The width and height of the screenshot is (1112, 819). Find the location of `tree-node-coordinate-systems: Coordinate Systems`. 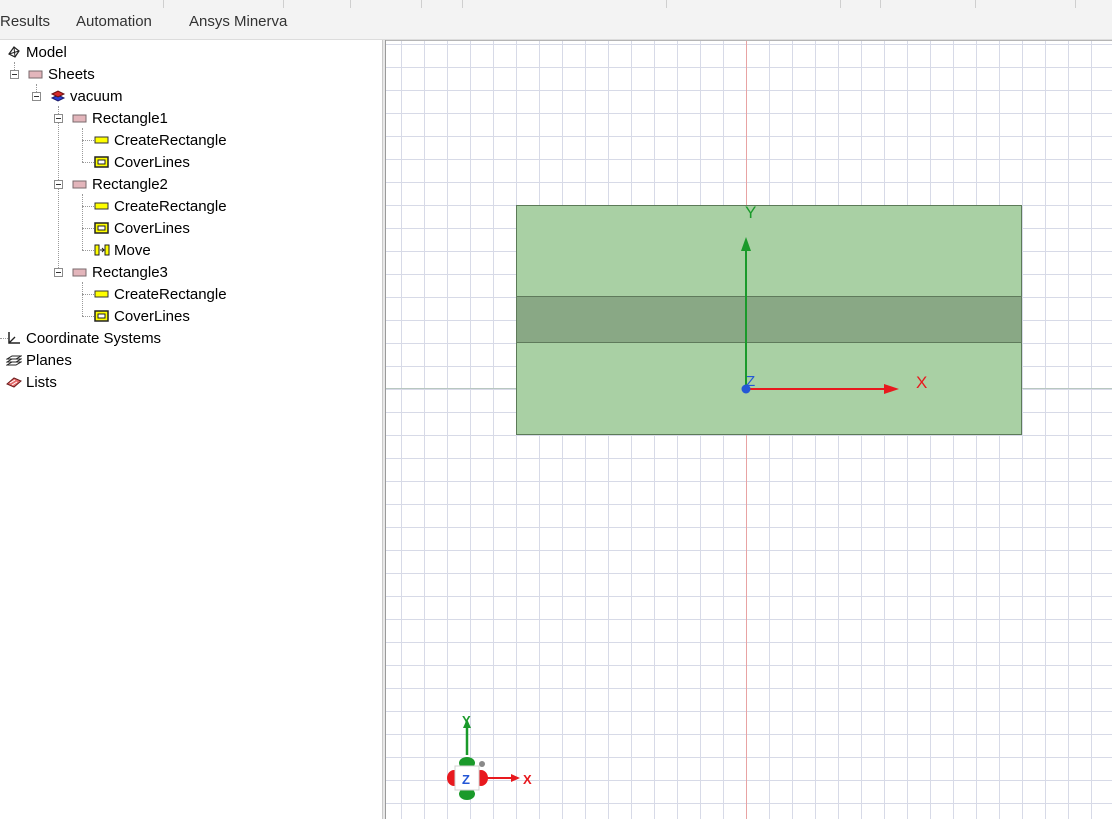

tree-node-coordinate-systems: Coordinate Systems is located at coordinates (83, 338).